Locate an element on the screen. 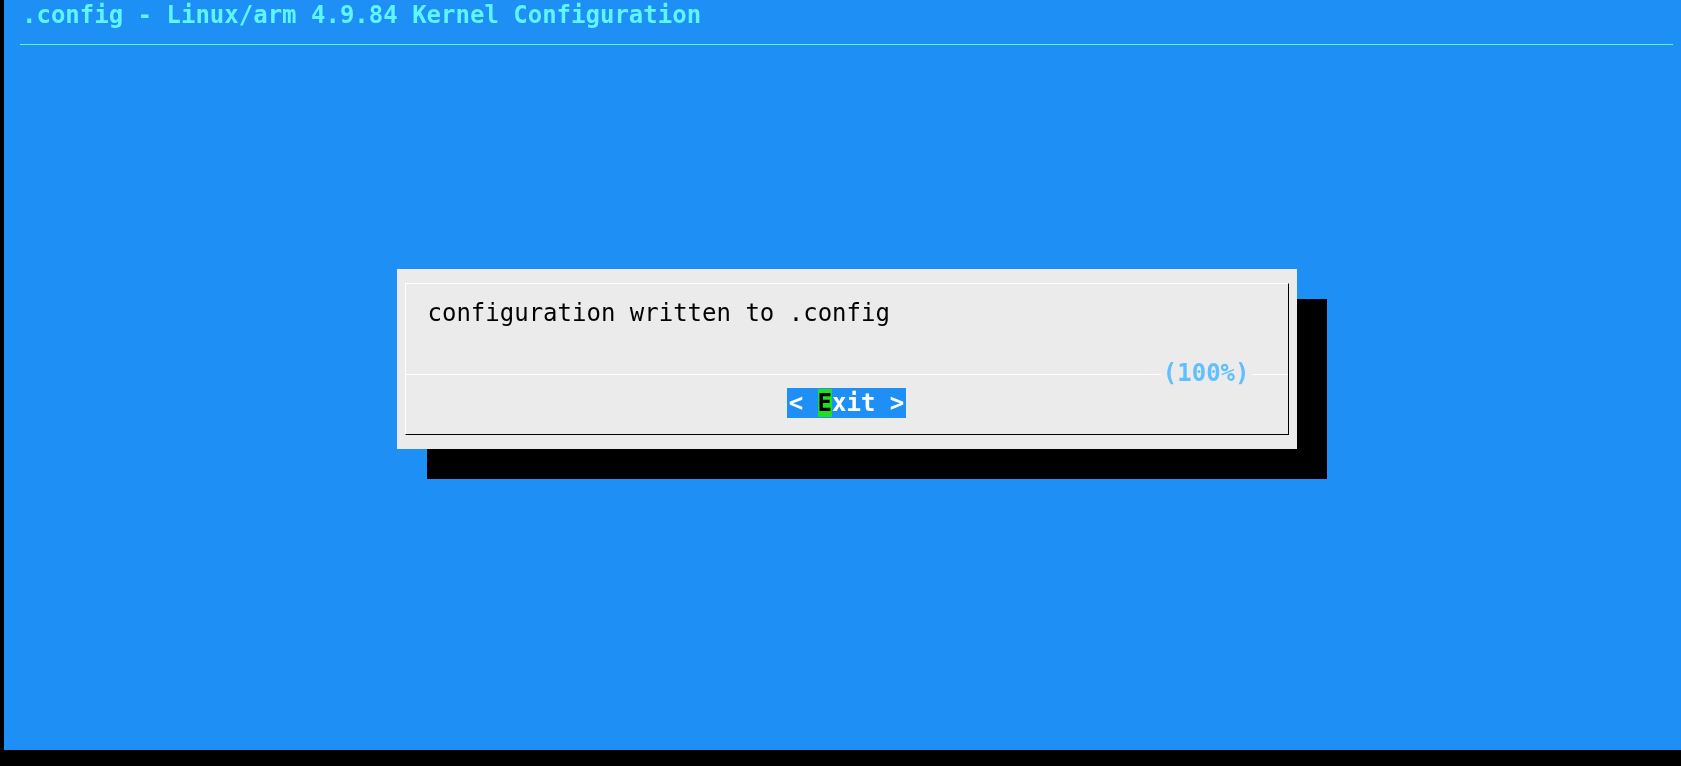  dialog-message: configuration written to .config is located at coordinates (658, 313).